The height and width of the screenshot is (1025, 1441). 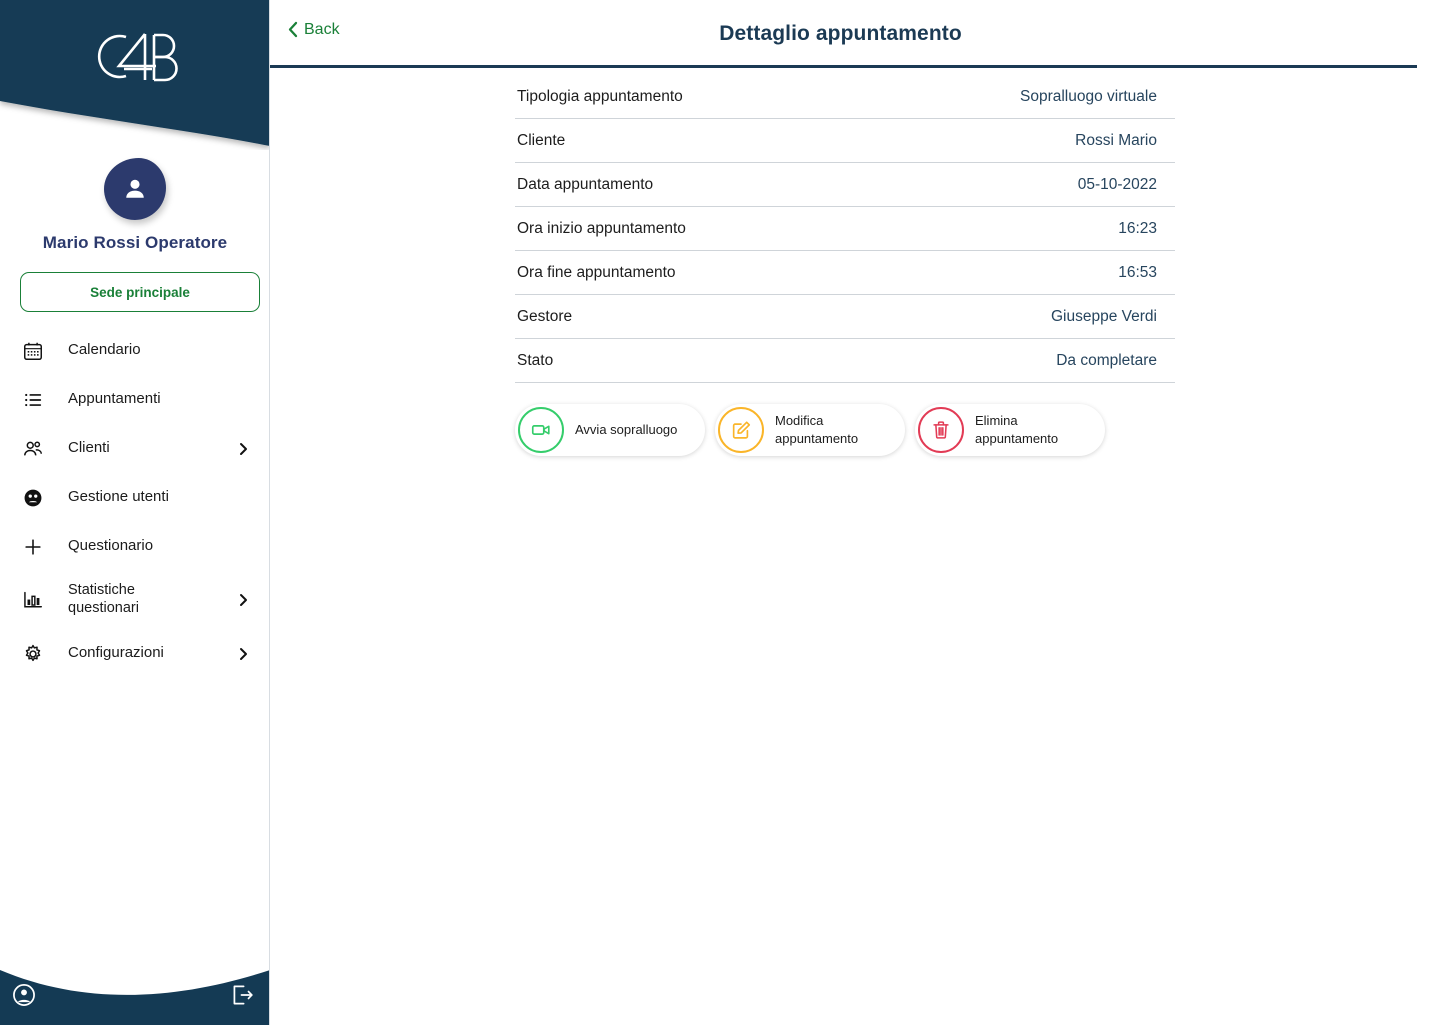 I want to click on bar-chart-icon, so click(x=37, y=600).